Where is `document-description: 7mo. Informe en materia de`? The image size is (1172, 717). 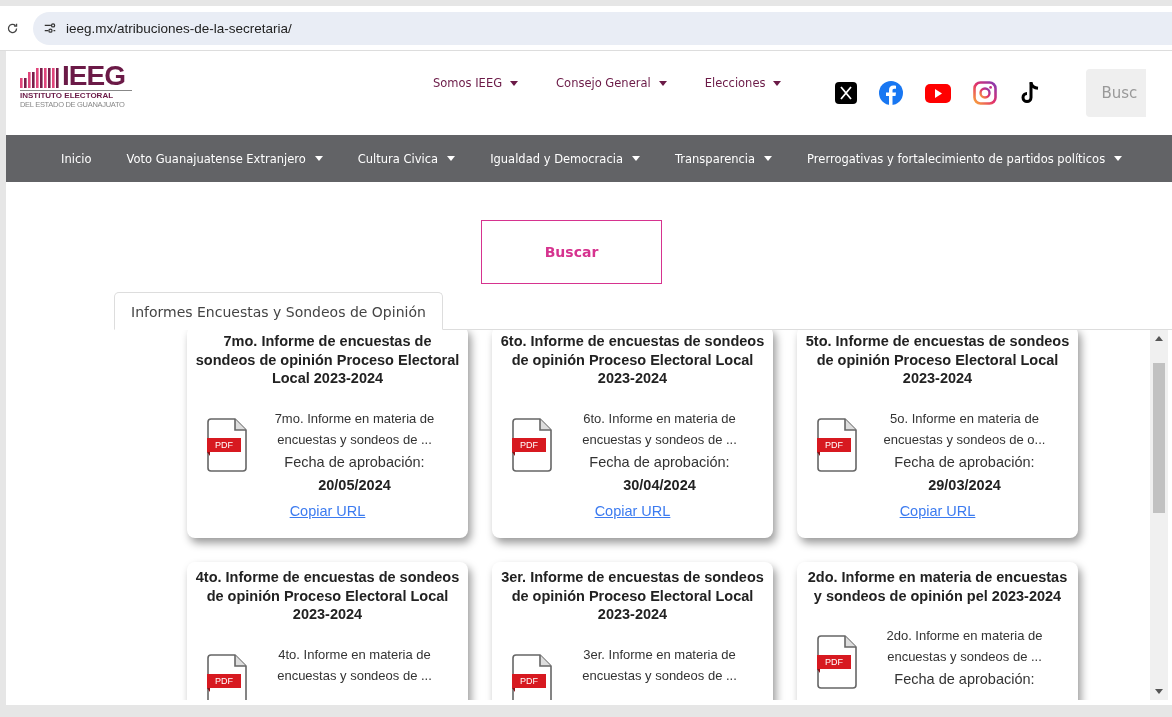
document-description: 7mo. Informe en materia de is located at coordinates (354, 418).